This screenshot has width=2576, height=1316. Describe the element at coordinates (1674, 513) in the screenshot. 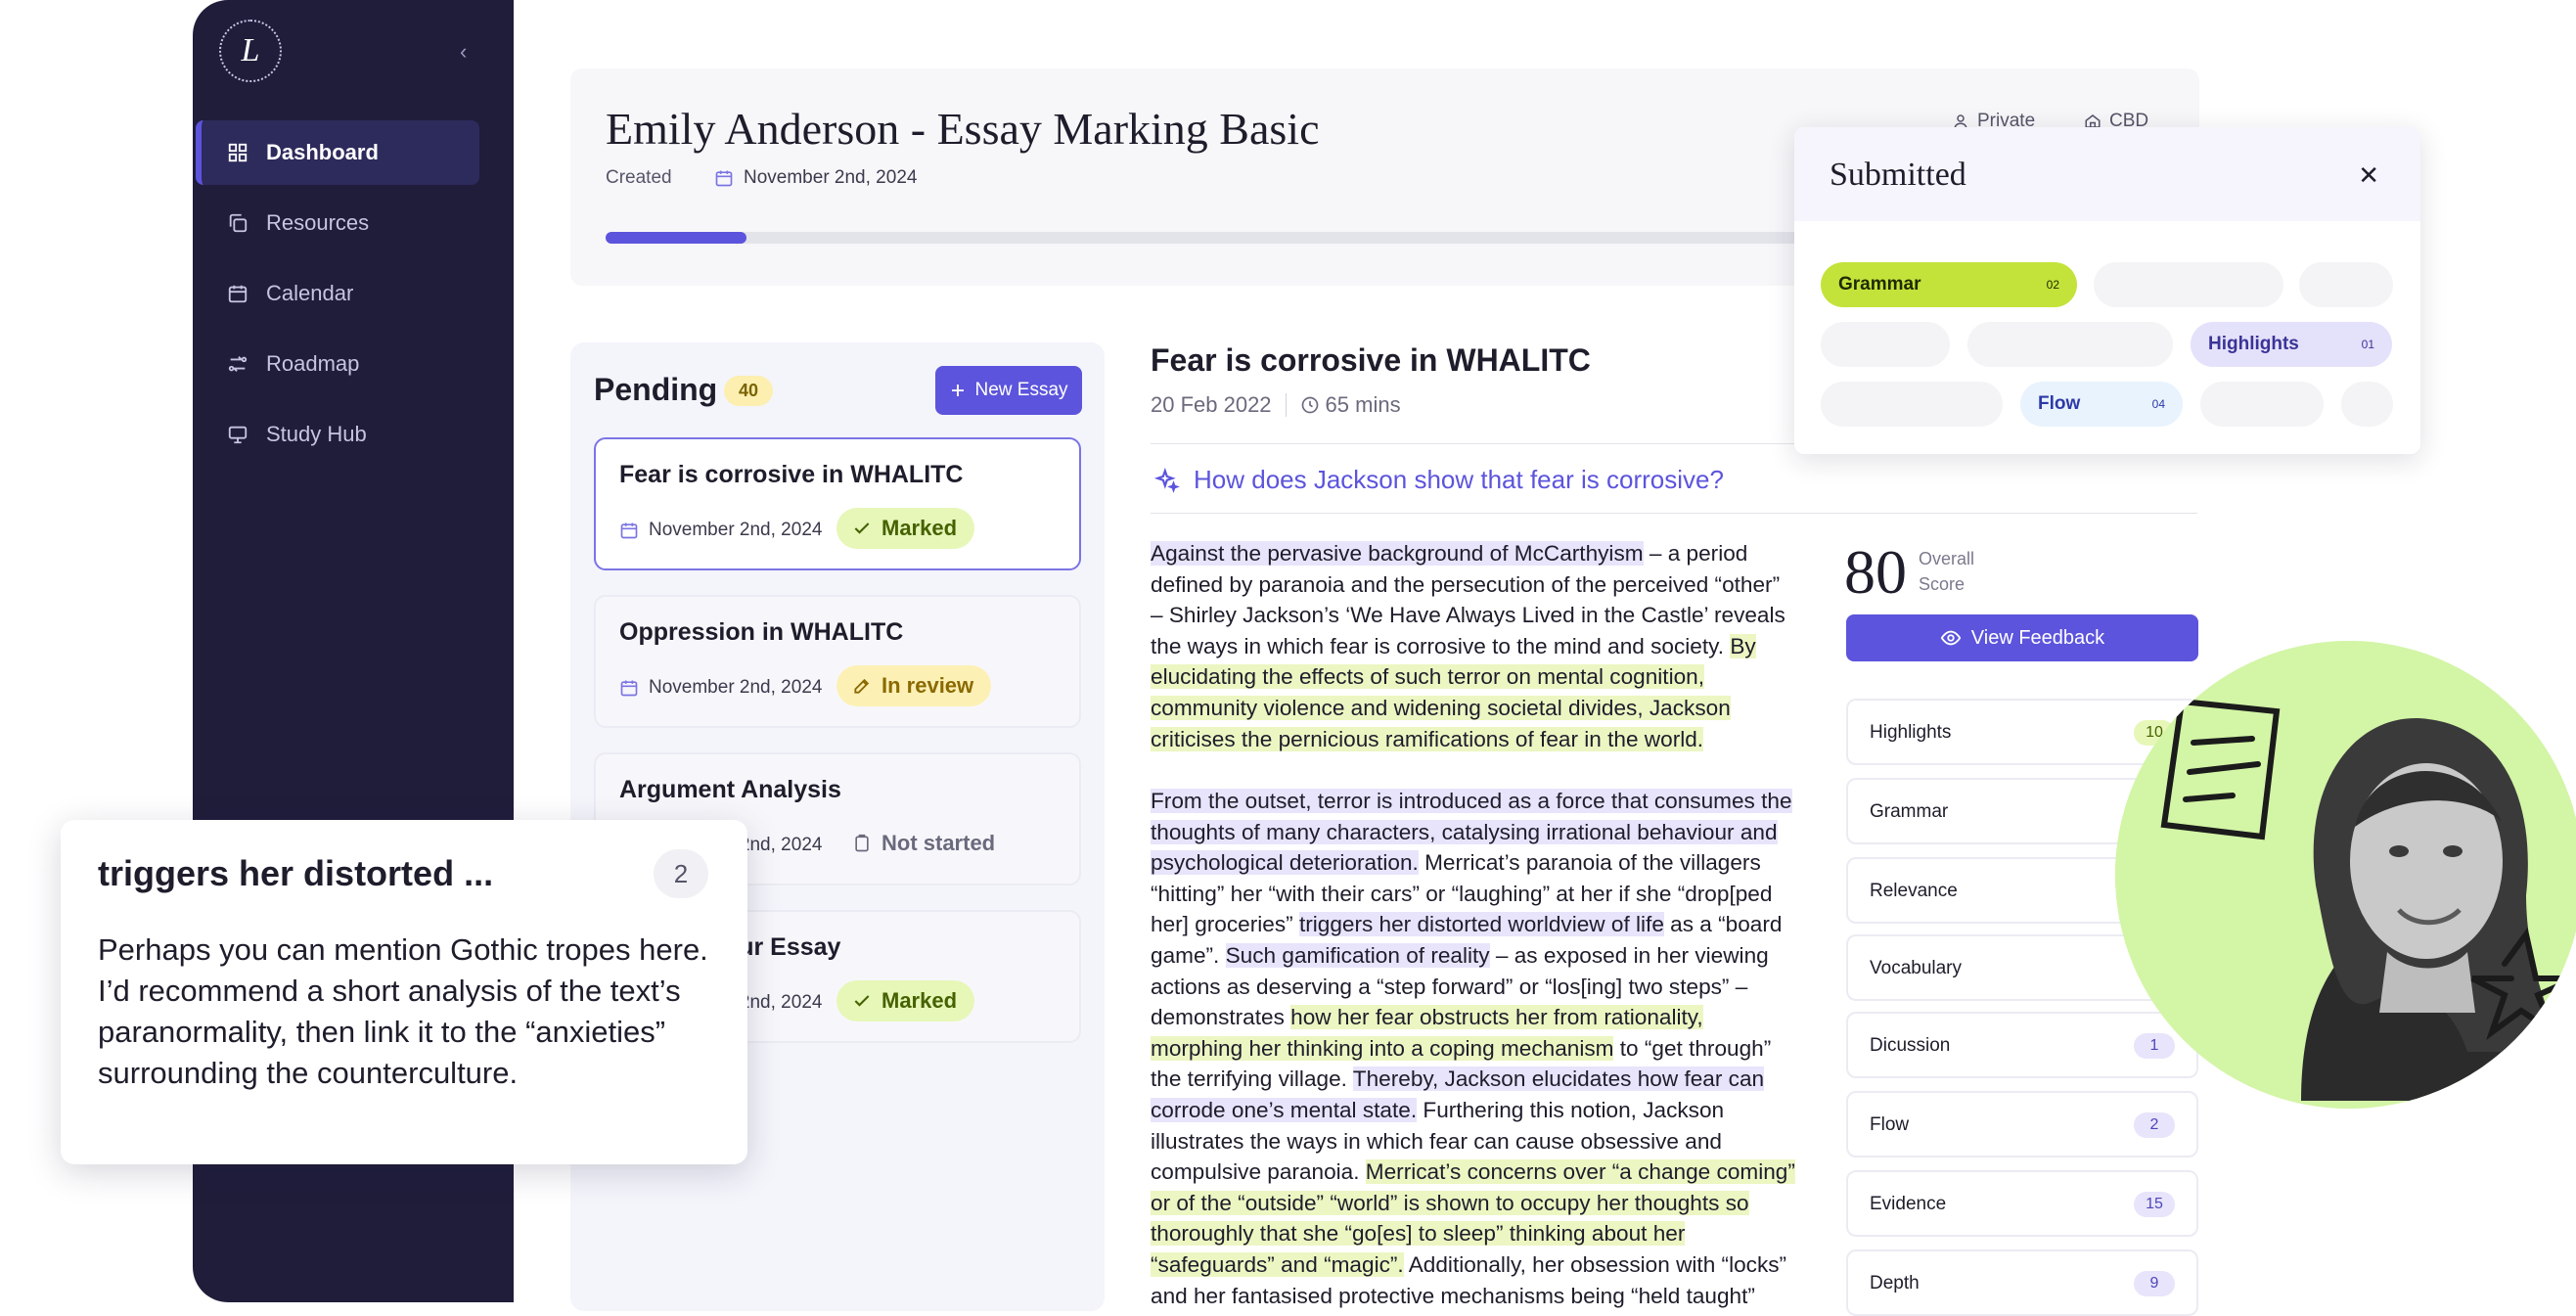

I see `divider` at that location.